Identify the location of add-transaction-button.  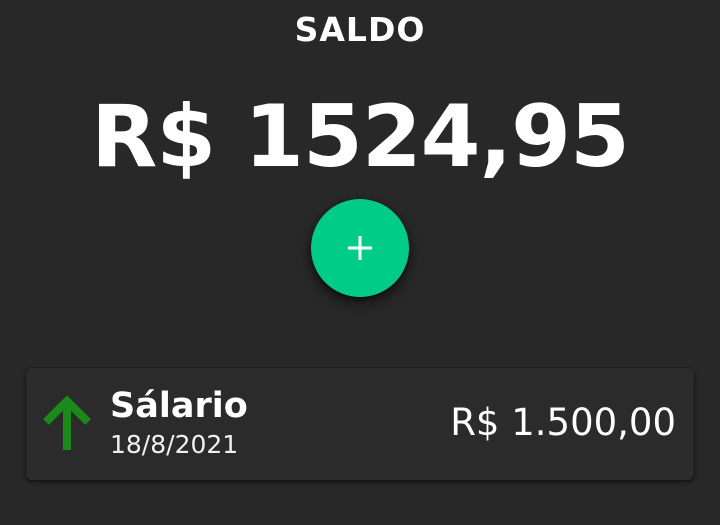
(360, 248).